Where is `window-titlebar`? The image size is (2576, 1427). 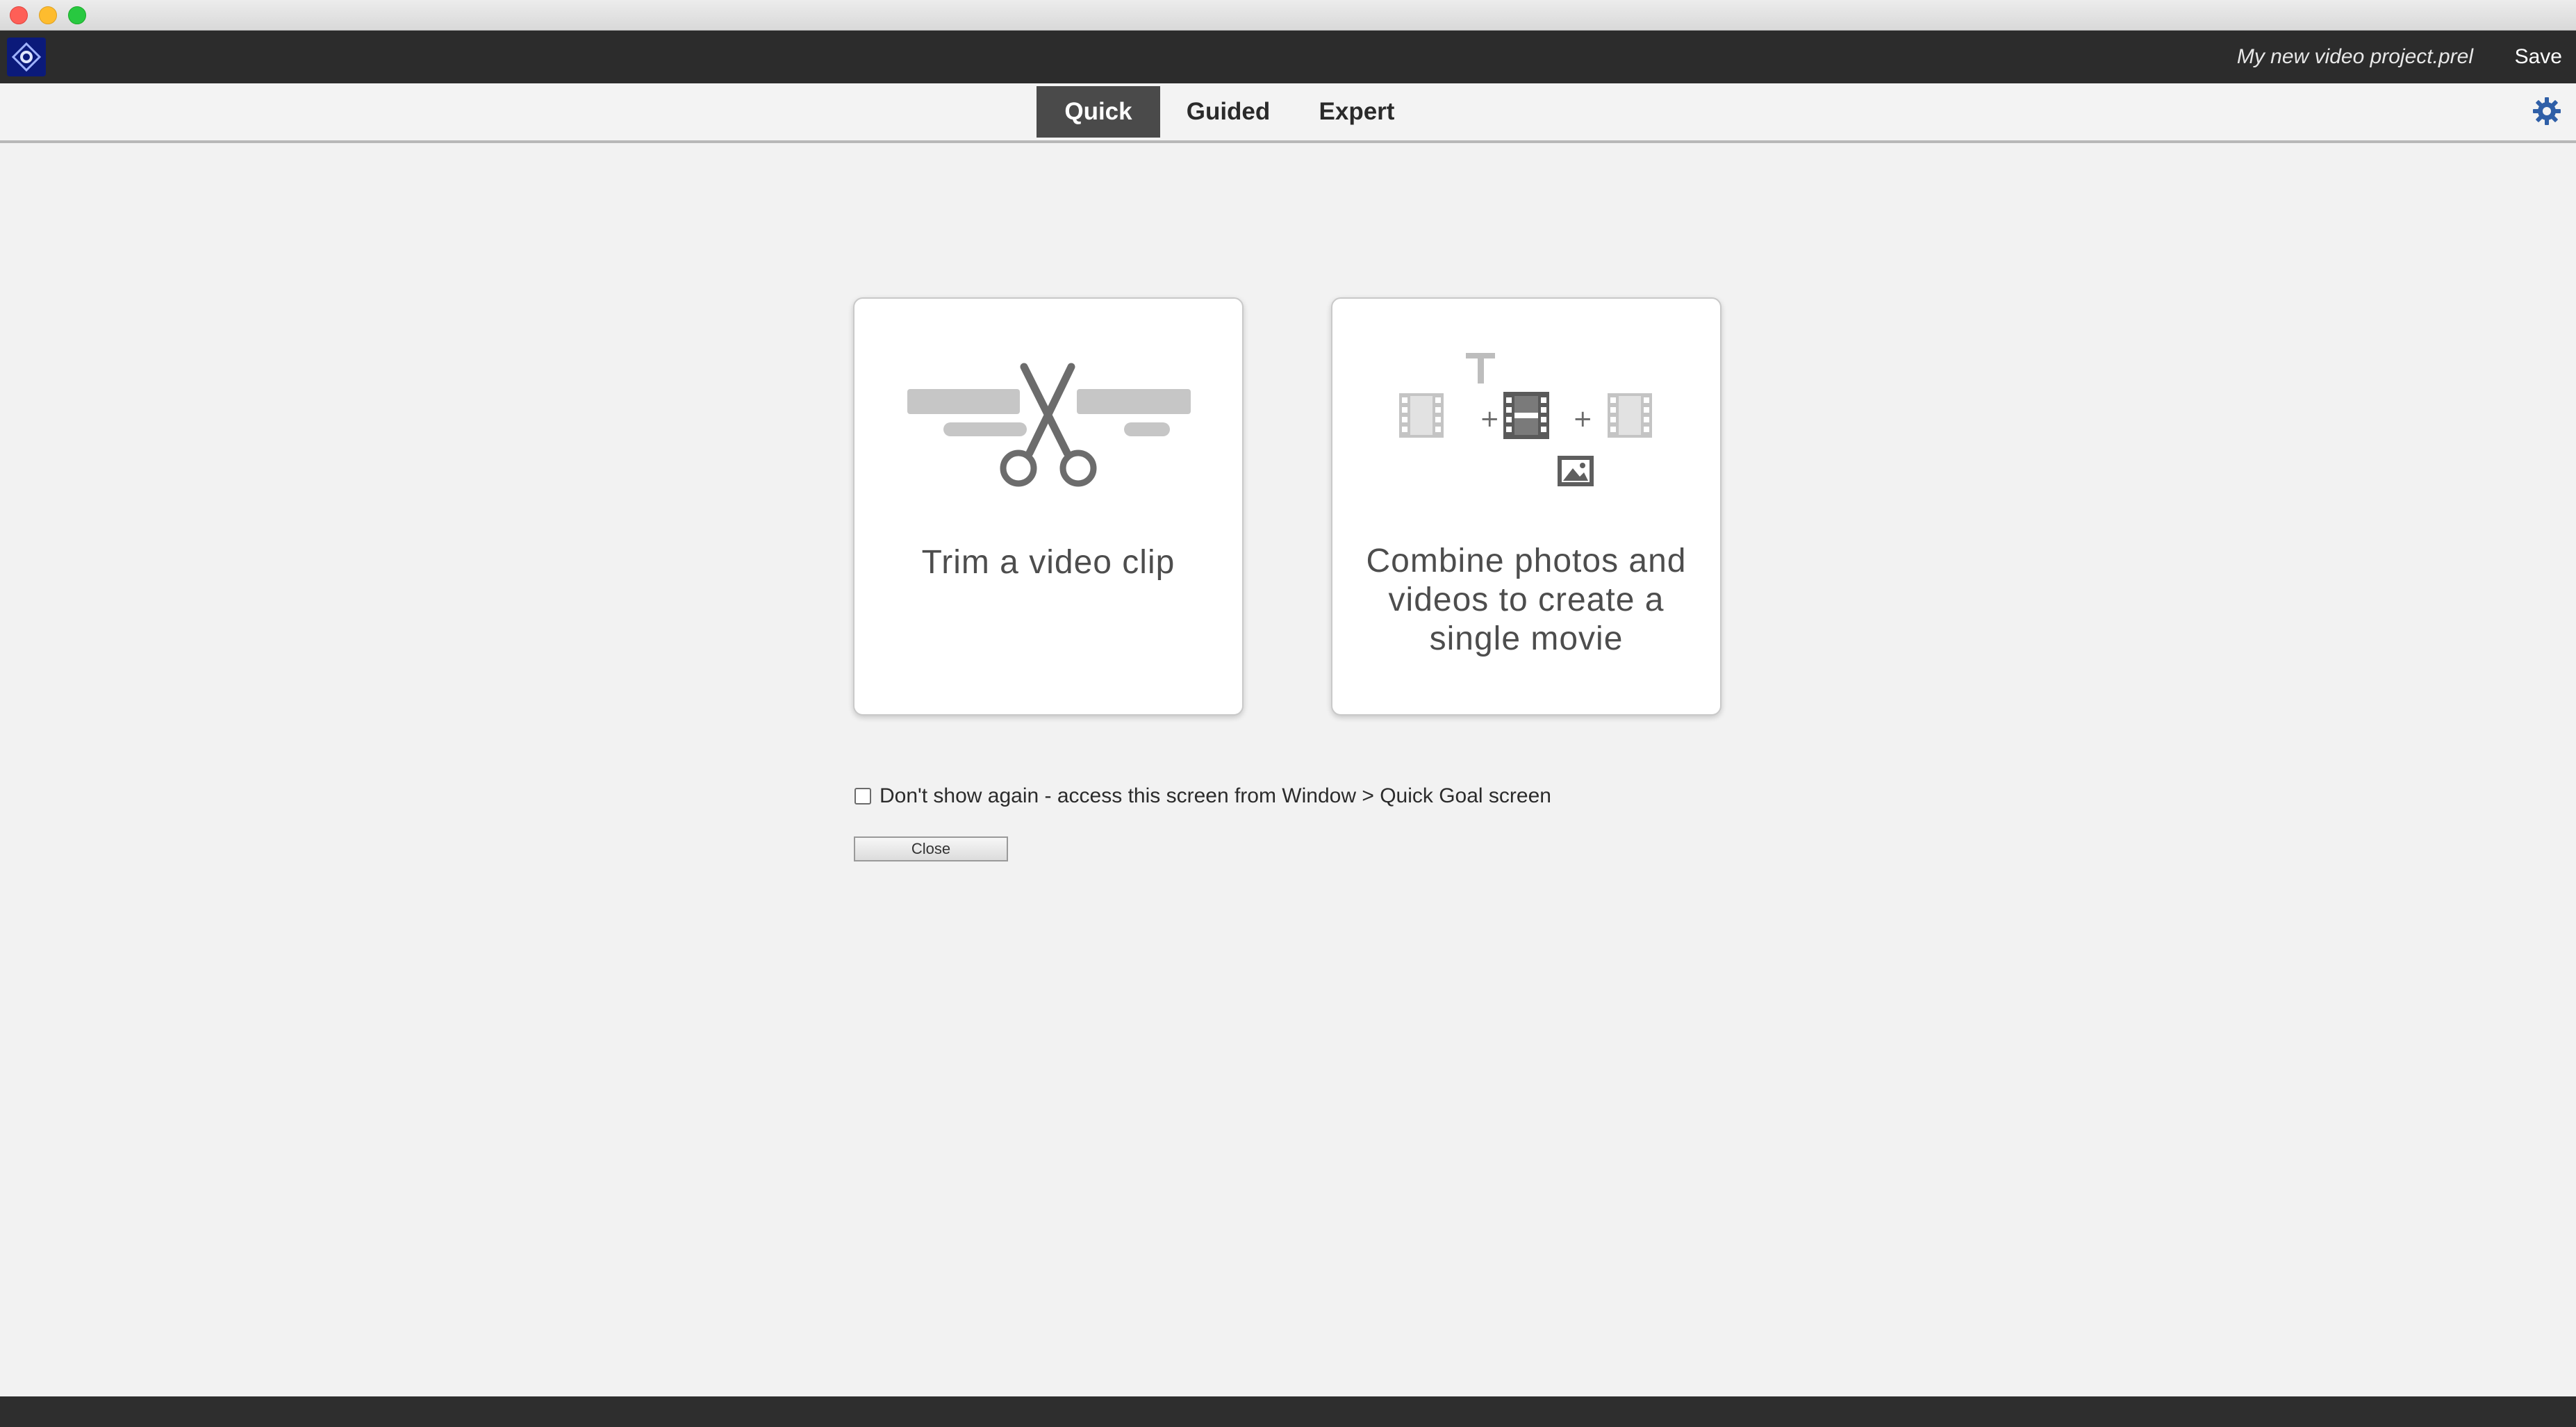 window-titlebar is located at coordinates (1288, 15).